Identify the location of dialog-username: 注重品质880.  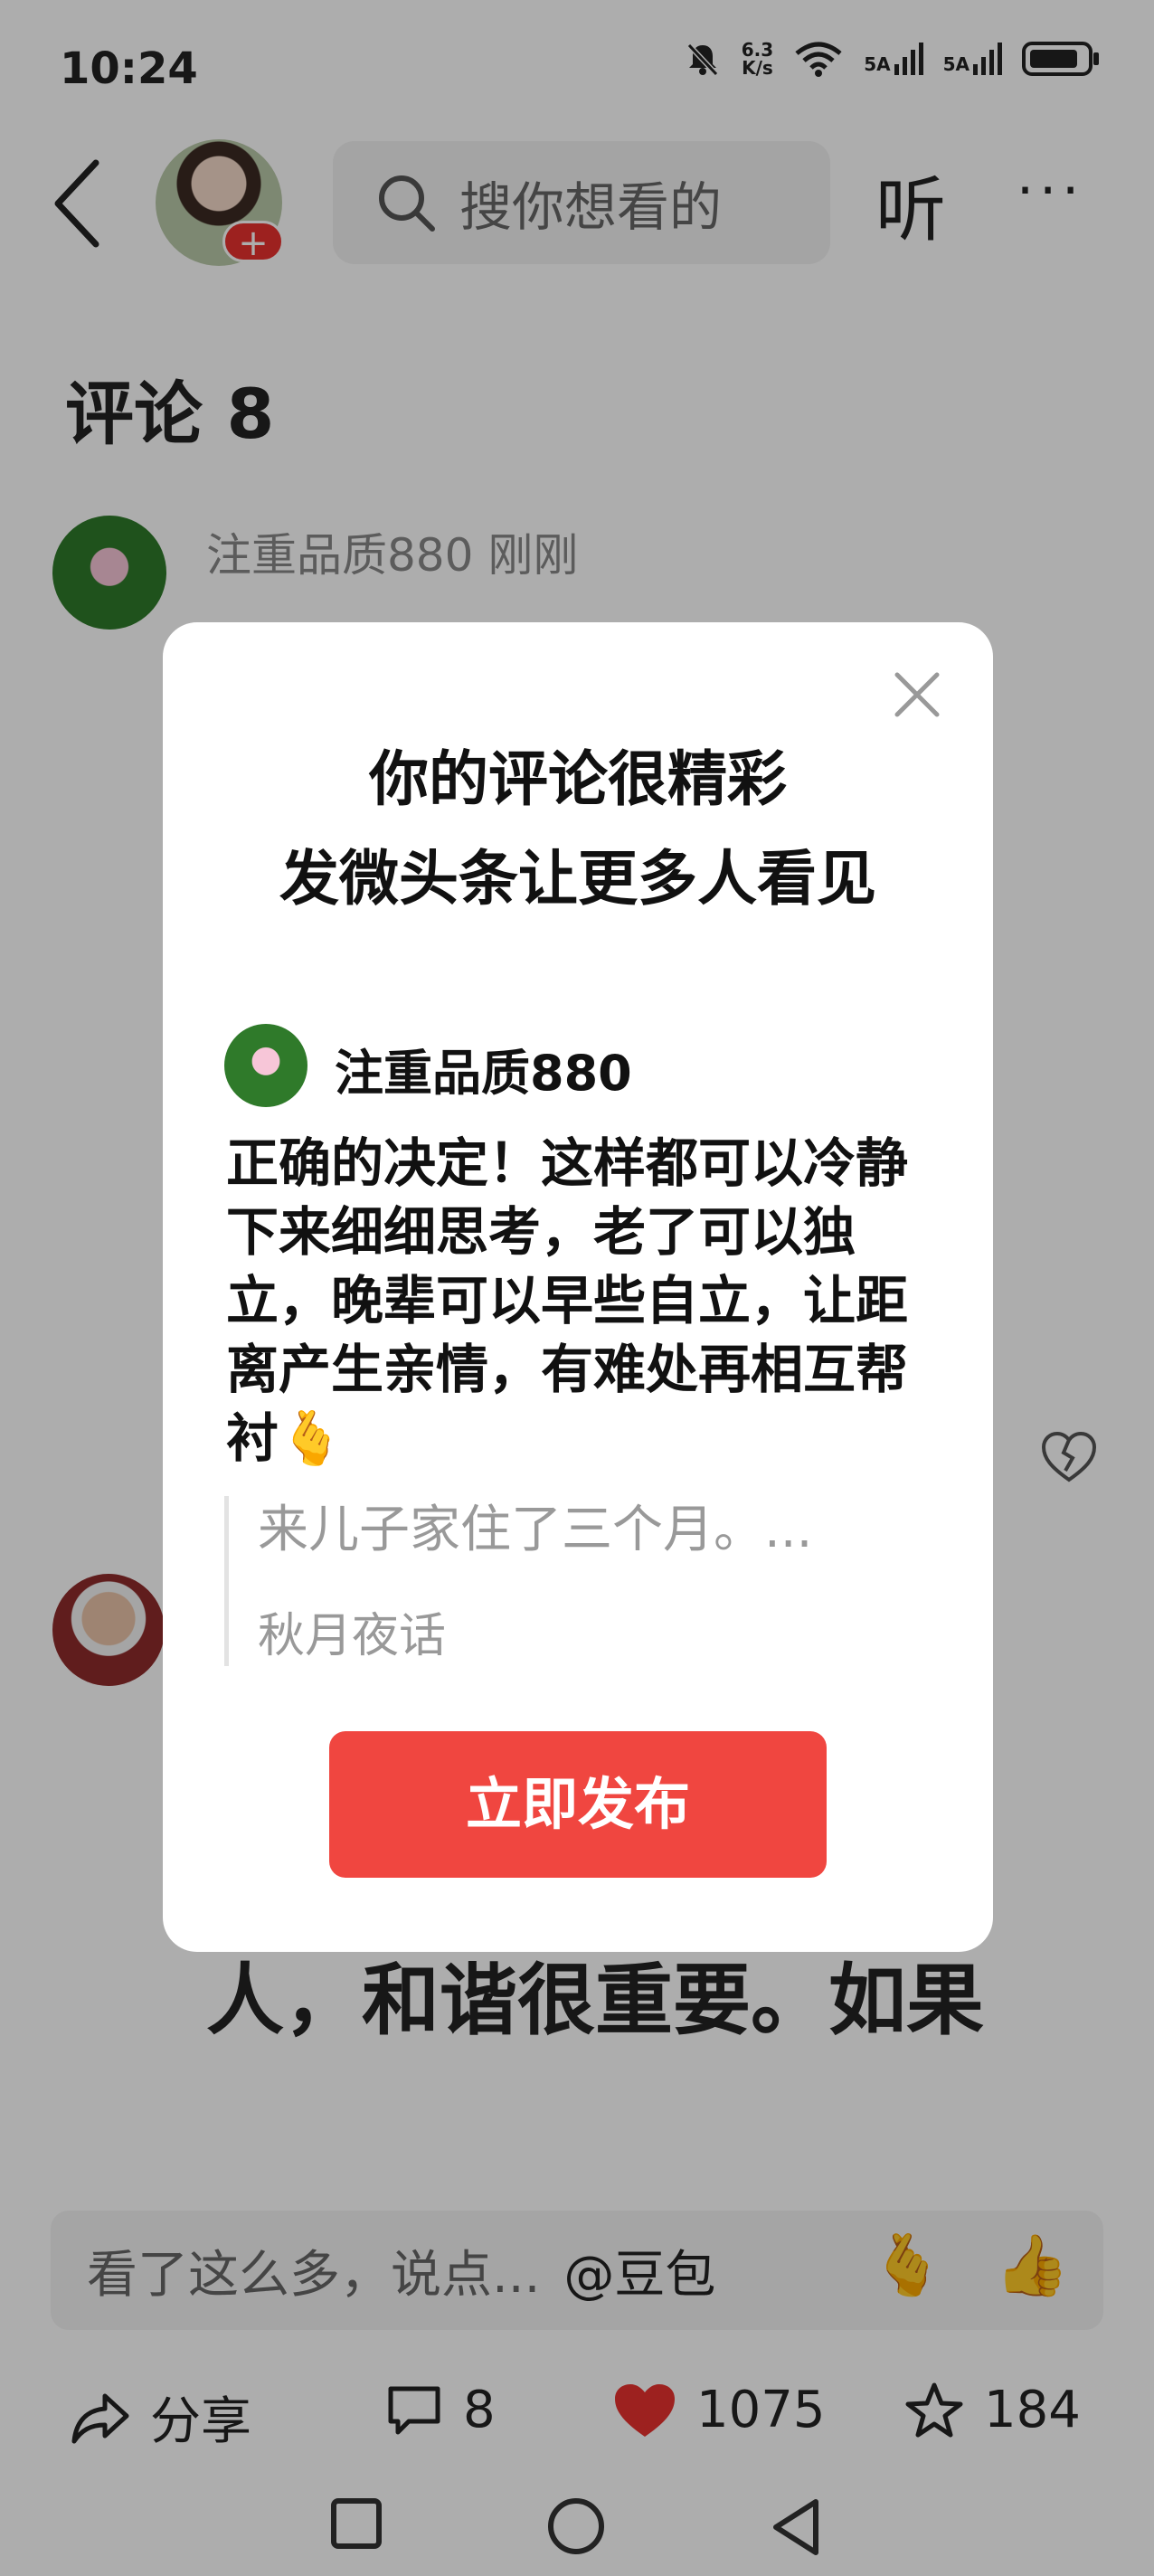
(483, 1073).